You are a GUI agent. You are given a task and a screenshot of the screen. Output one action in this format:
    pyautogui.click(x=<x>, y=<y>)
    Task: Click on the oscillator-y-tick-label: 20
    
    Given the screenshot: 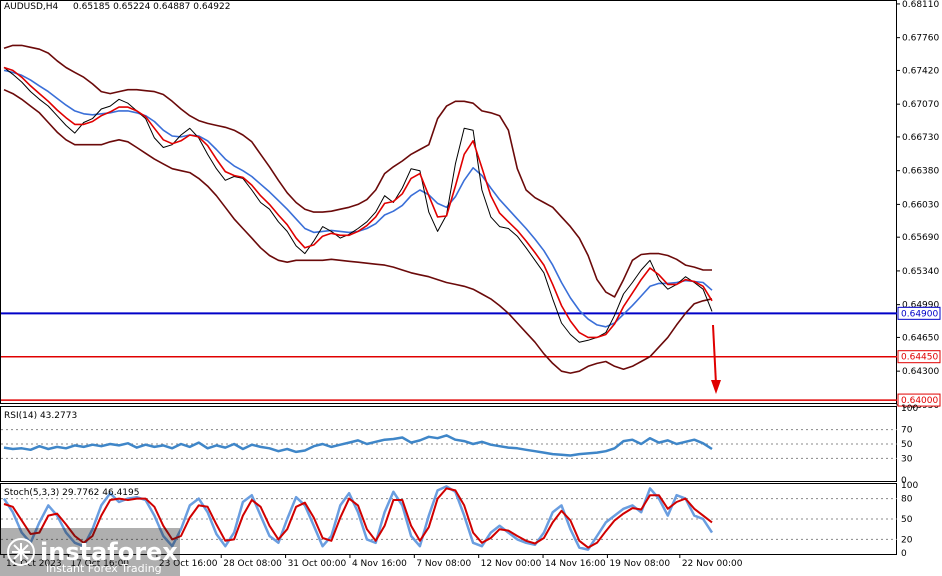 What is the action you would take?
    pyautogui.click(x=907, y=540)
    